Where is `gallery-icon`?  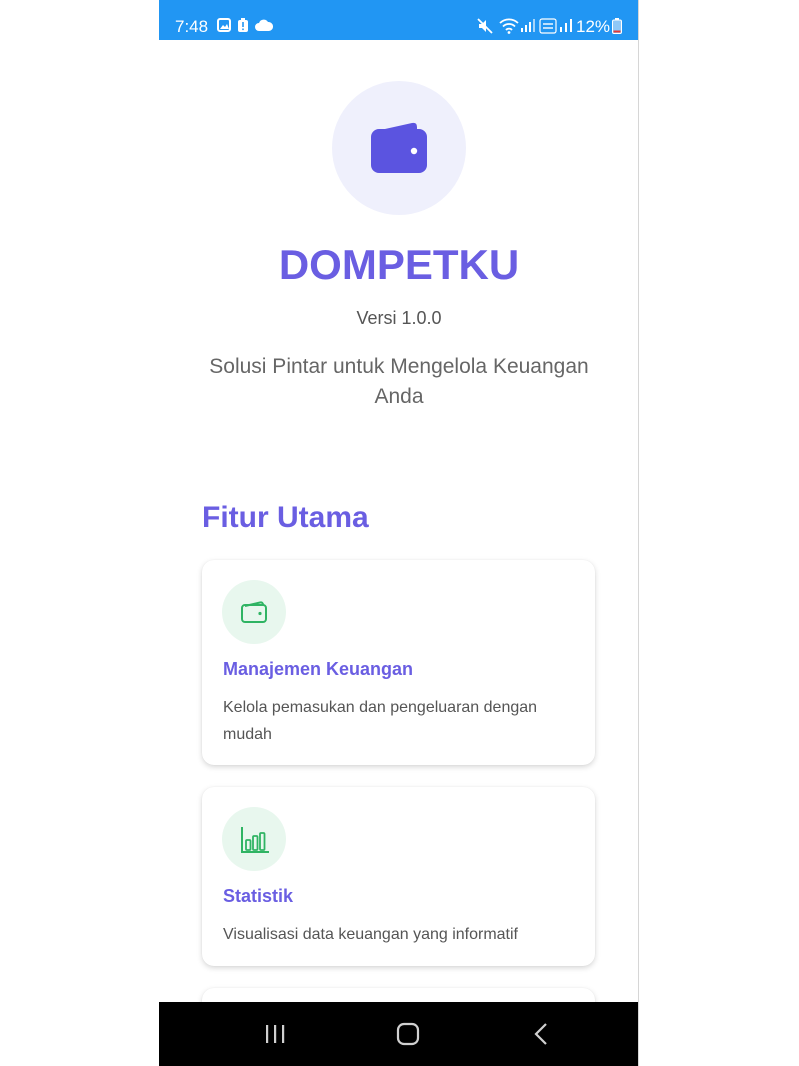
gallery-icon is located at coordinates (224, 27).